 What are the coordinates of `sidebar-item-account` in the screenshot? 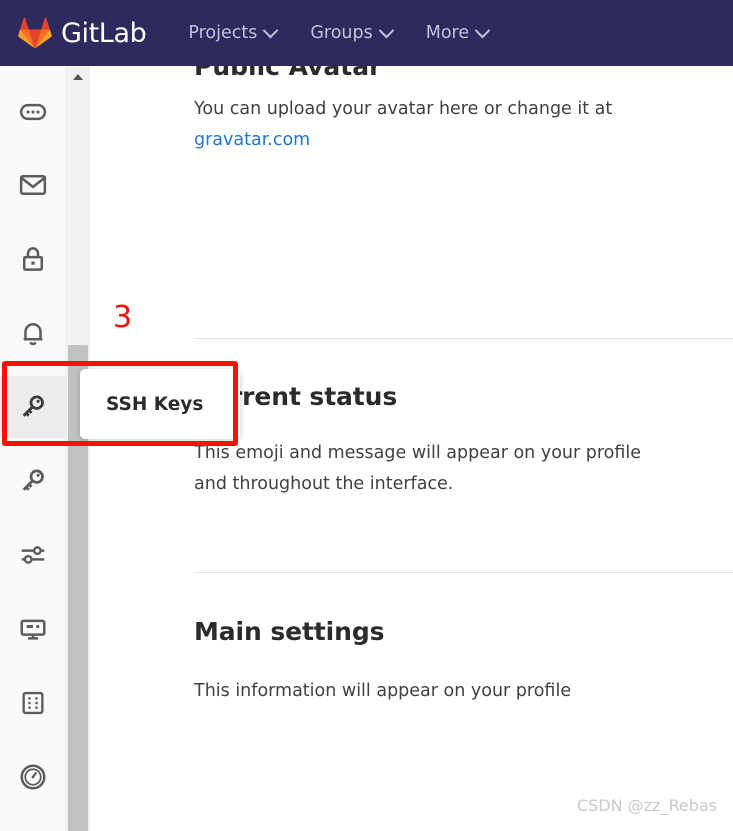 It's located at (33, 112).